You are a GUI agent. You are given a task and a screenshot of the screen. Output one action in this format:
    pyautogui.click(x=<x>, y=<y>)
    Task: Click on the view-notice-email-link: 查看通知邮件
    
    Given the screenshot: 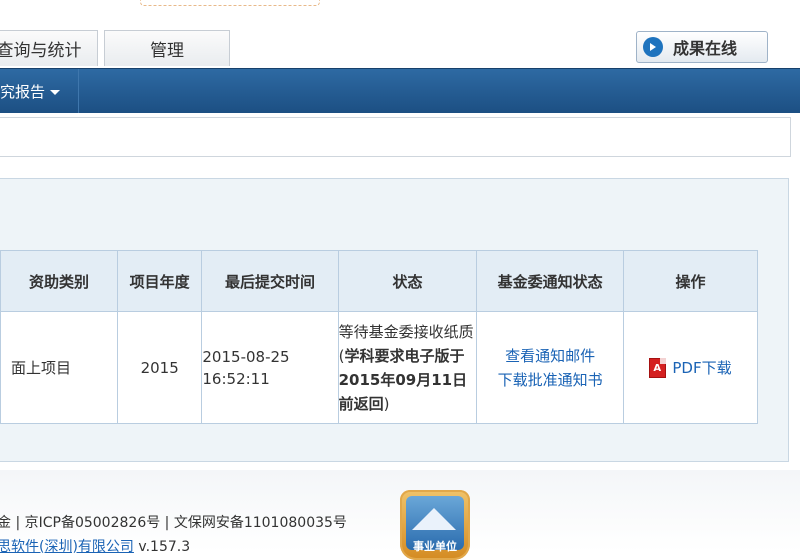 What is the action you would take?
    pyautogui.click(x=549, y=356)
    